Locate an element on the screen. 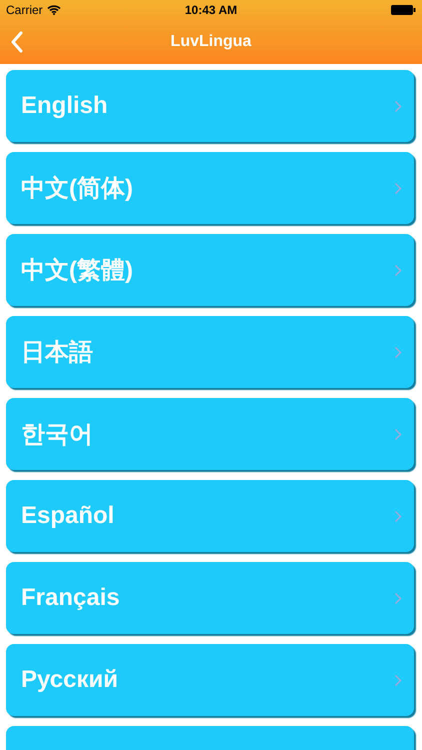 The width and height of the screenshot is (422, 750). back-chevron-icon is located at coordinates (16, 42).